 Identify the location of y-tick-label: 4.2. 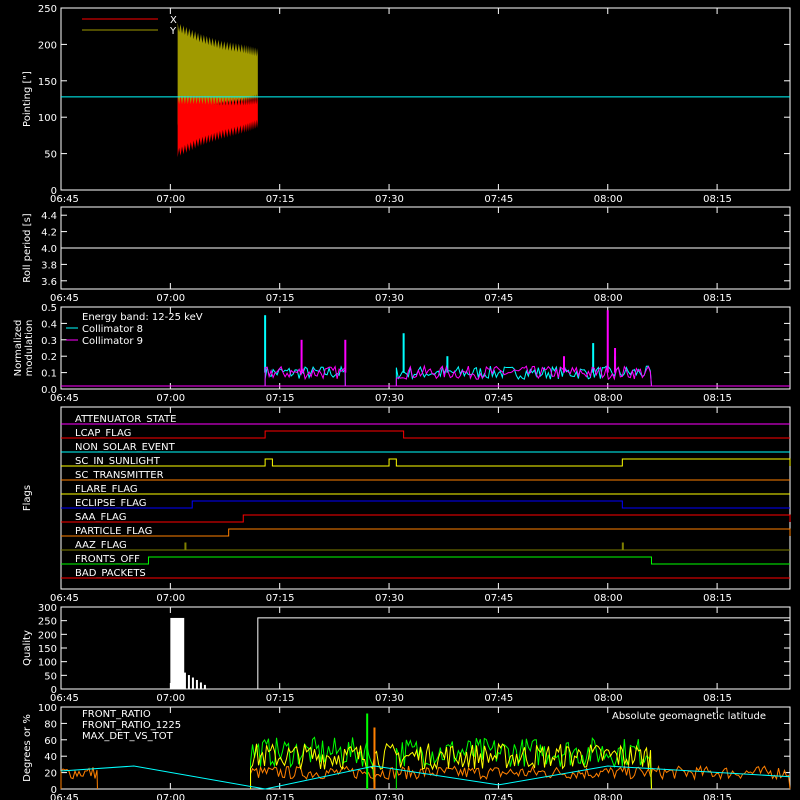
(49, 233).